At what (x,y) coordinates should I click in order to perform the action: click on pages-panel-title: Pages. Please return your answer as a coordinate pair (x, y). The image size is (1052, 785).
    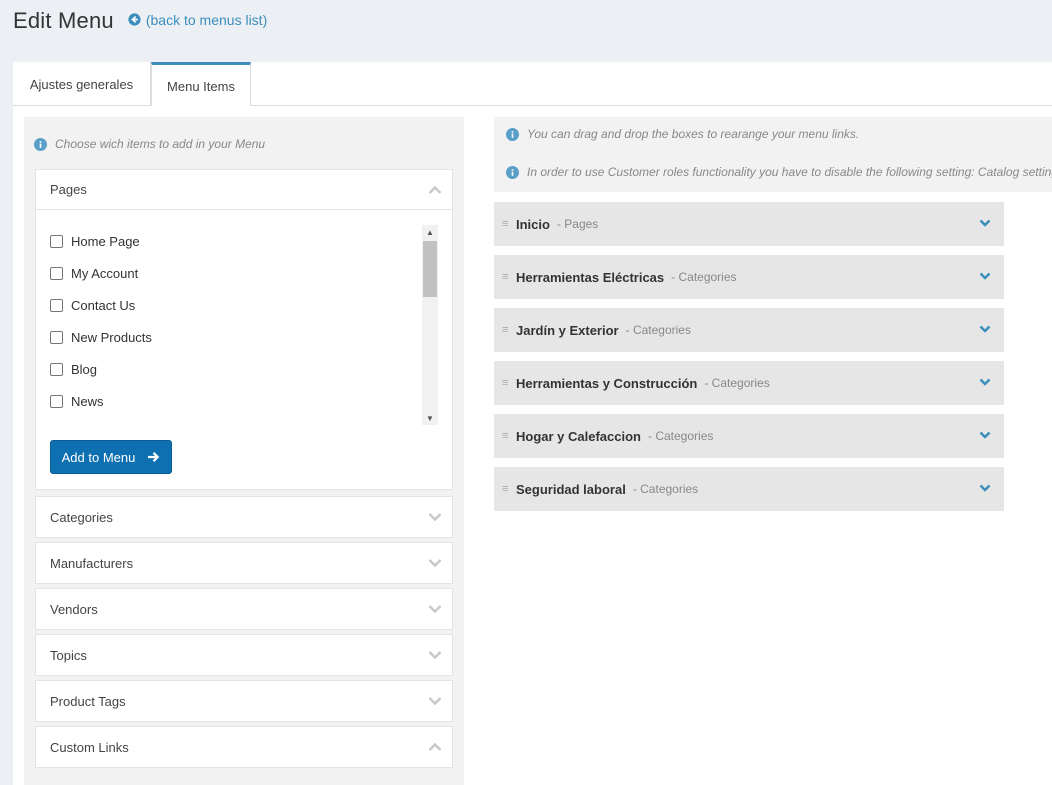
    Looking at the image, I should click on (68, 189).